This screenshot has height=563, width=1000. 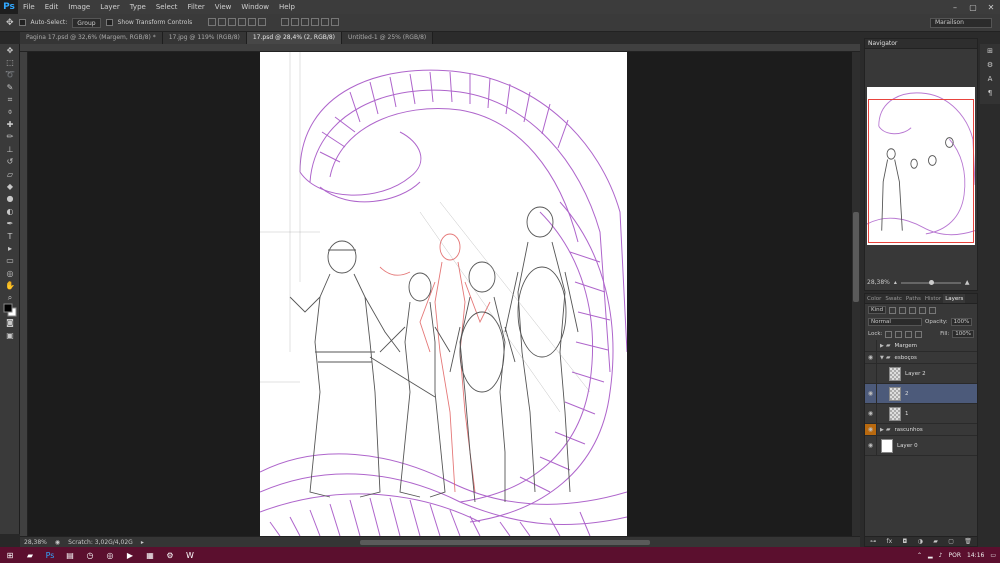 I want to click on filter-kind-dropdown: Kind, so click(x=877, y=310).